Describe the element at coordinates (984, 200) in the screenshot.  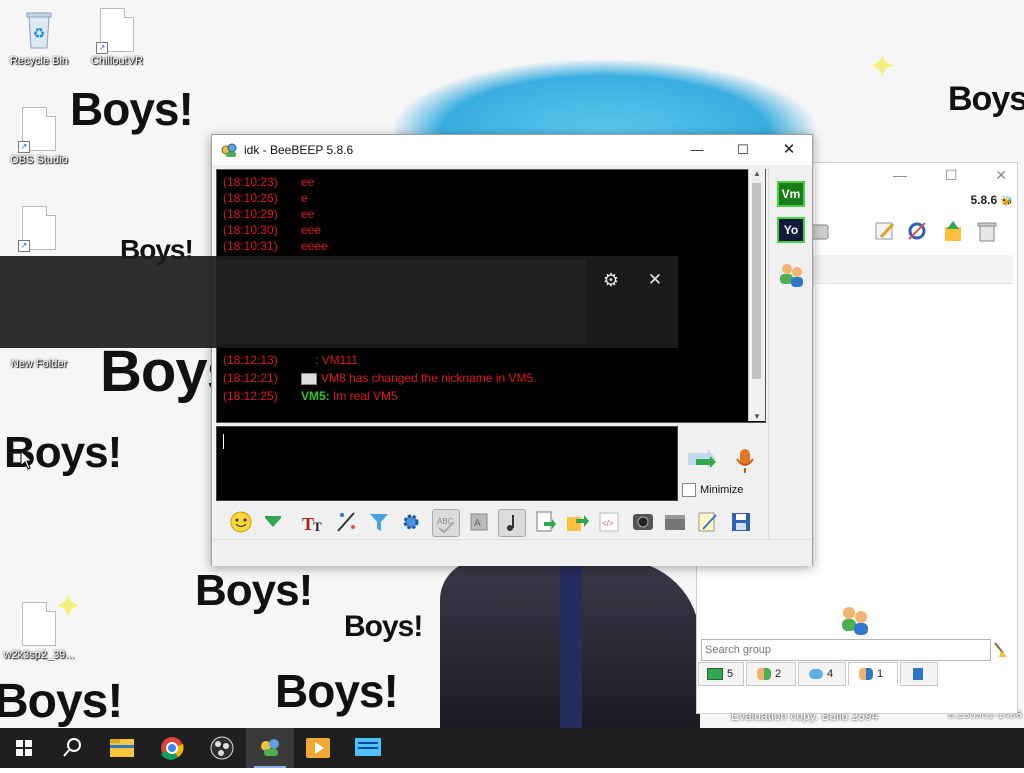
I see `version-text: 5.8.6` at that location.